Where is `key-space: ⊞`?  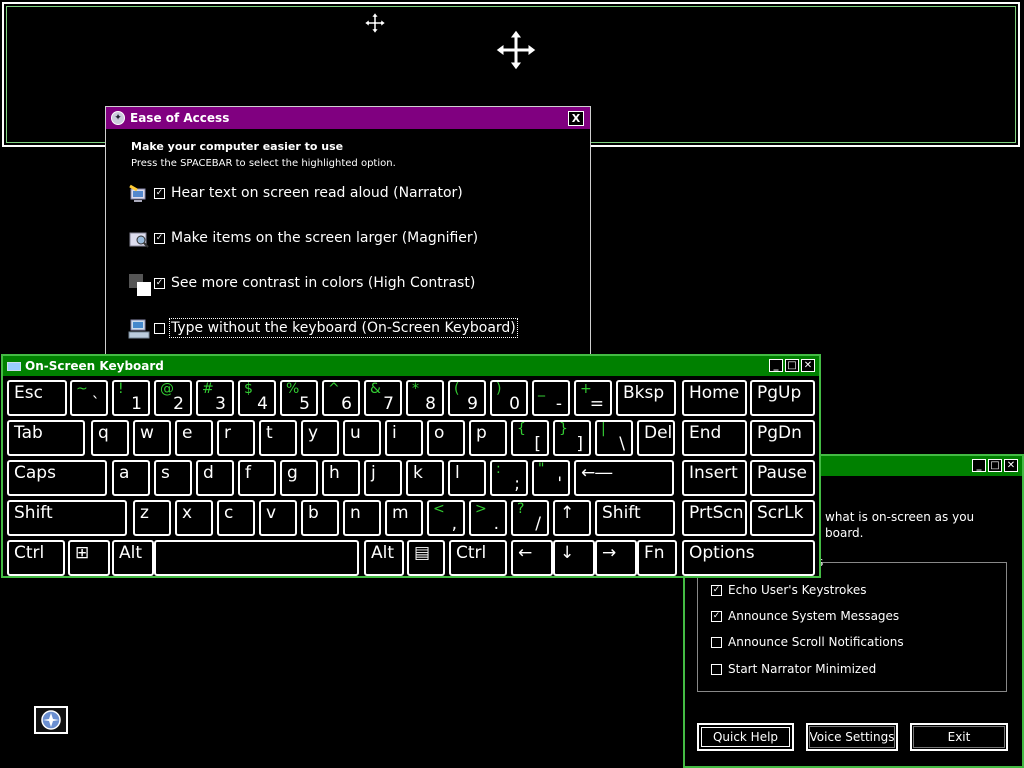
key-space: ⊞ is located at coordinates (89, 558).